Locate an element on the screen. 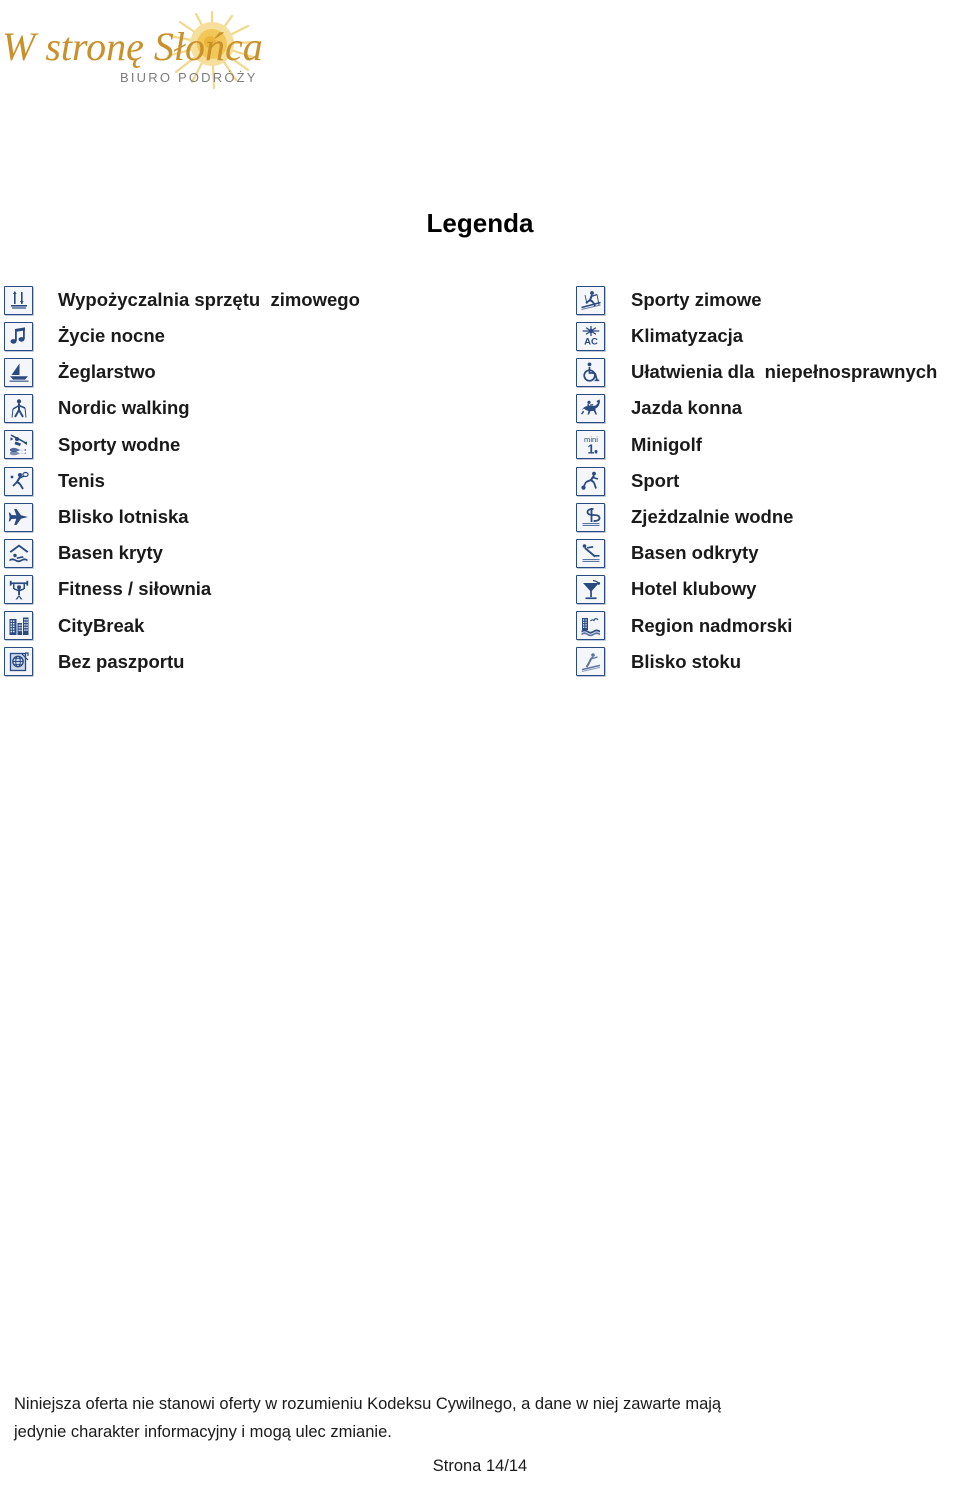 The height and width of the screenshot is (1490, 960). seaside-region-icon is located at coordinates (590, 626).